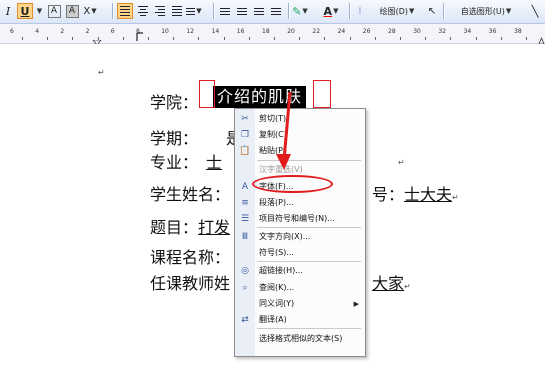 Image resolution: width=545 pixels, height=377 pixels. I want to click on translate-icon: ⇄, so click(245, 320).